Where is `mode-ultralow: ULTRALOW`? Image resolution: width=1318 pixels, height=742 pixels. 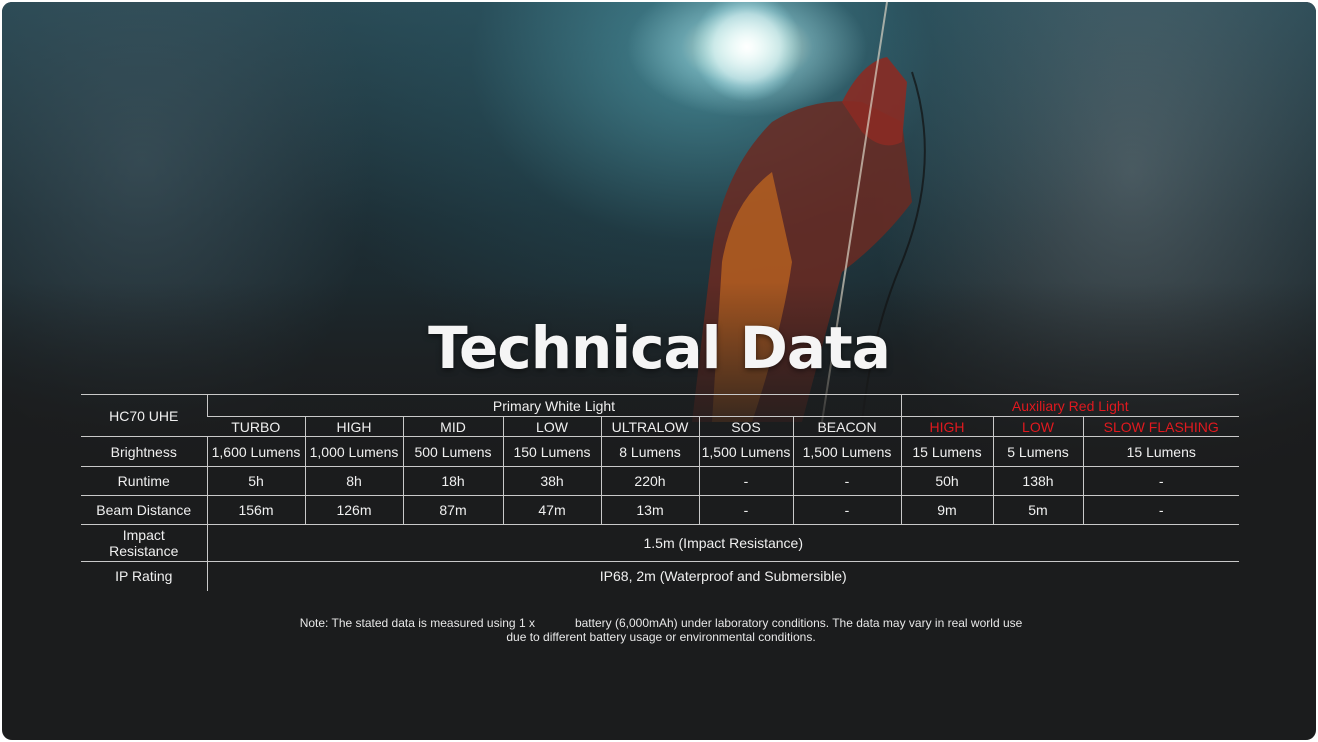
mode-ultralow: ULTRALOW is located at coordinates (649, 426).